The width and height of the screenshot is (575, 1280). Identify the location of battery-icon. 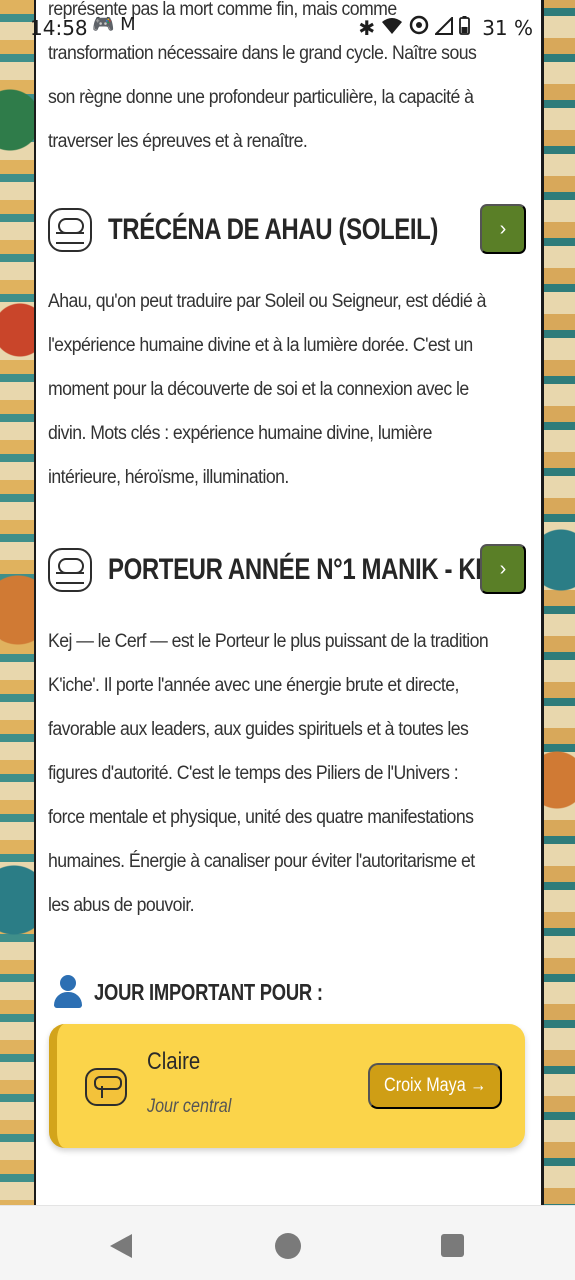
(465, 27).